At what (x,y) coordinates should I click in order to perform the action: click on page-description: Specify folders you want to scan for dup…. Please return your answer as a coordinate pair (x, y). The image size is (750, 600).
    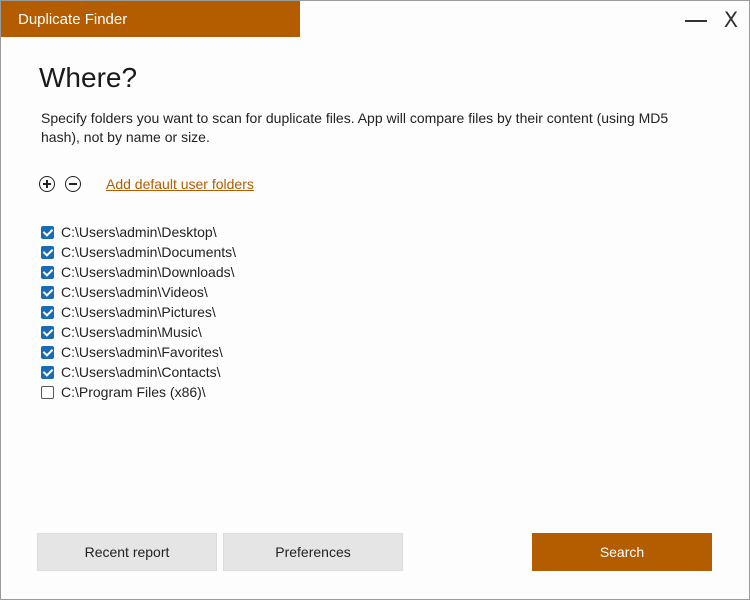
    Looking at the image, I should click on (355, 127).